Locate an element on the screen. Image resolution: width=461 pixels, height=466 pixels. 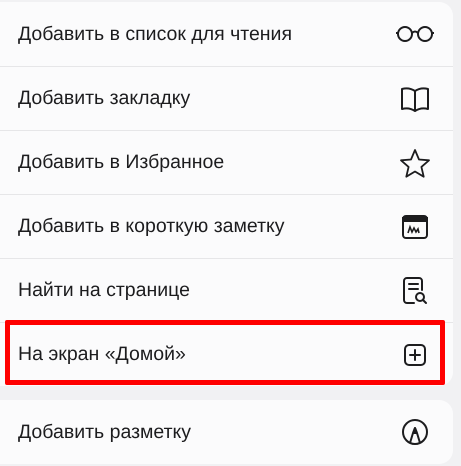
menu-item: Добавить разметку is located at coordinates (226, 432).